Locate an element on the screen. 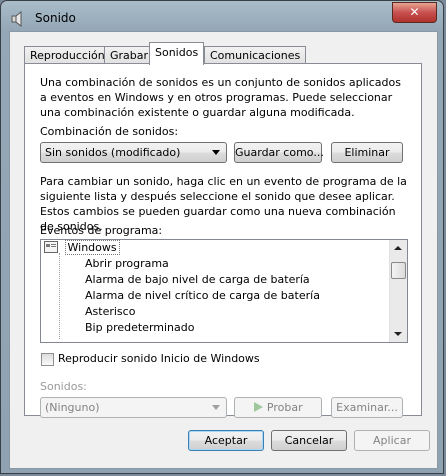  sound-select: (Ninguno) is located at coordinates (133, 407).